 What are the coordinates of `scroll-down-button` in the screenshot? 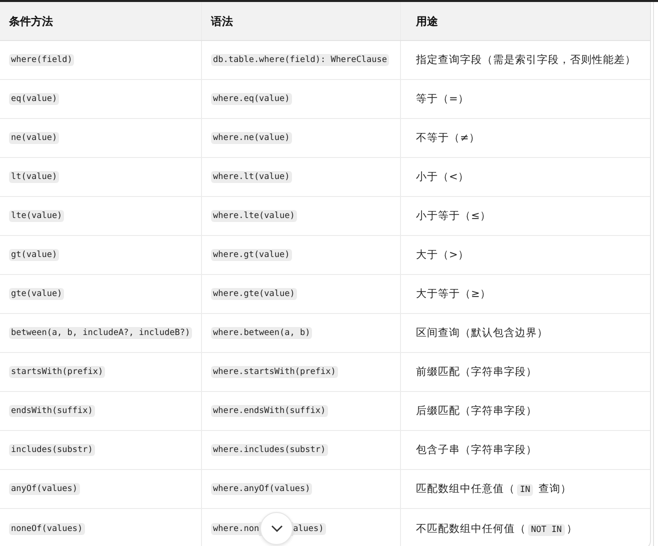 It's located at (276, 528).